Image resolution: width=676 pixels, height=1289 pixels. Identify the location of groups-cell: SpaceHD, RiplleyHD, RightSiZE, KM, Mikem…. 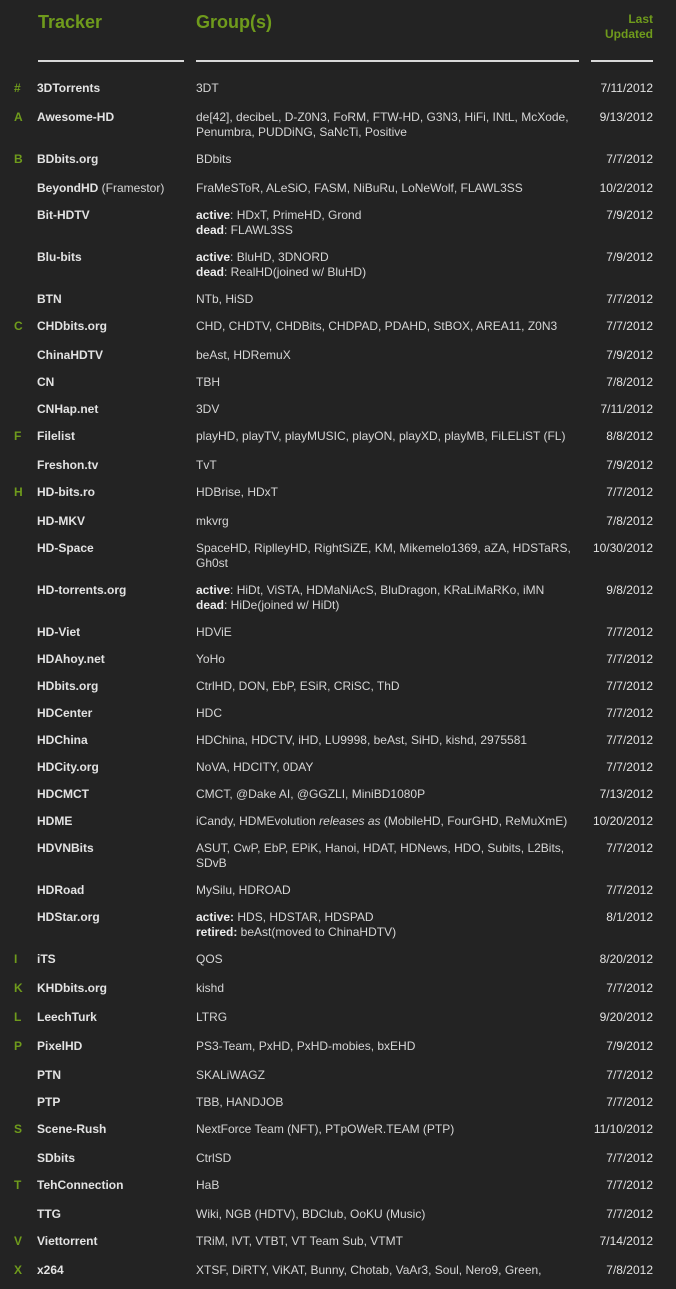
(388, 556).